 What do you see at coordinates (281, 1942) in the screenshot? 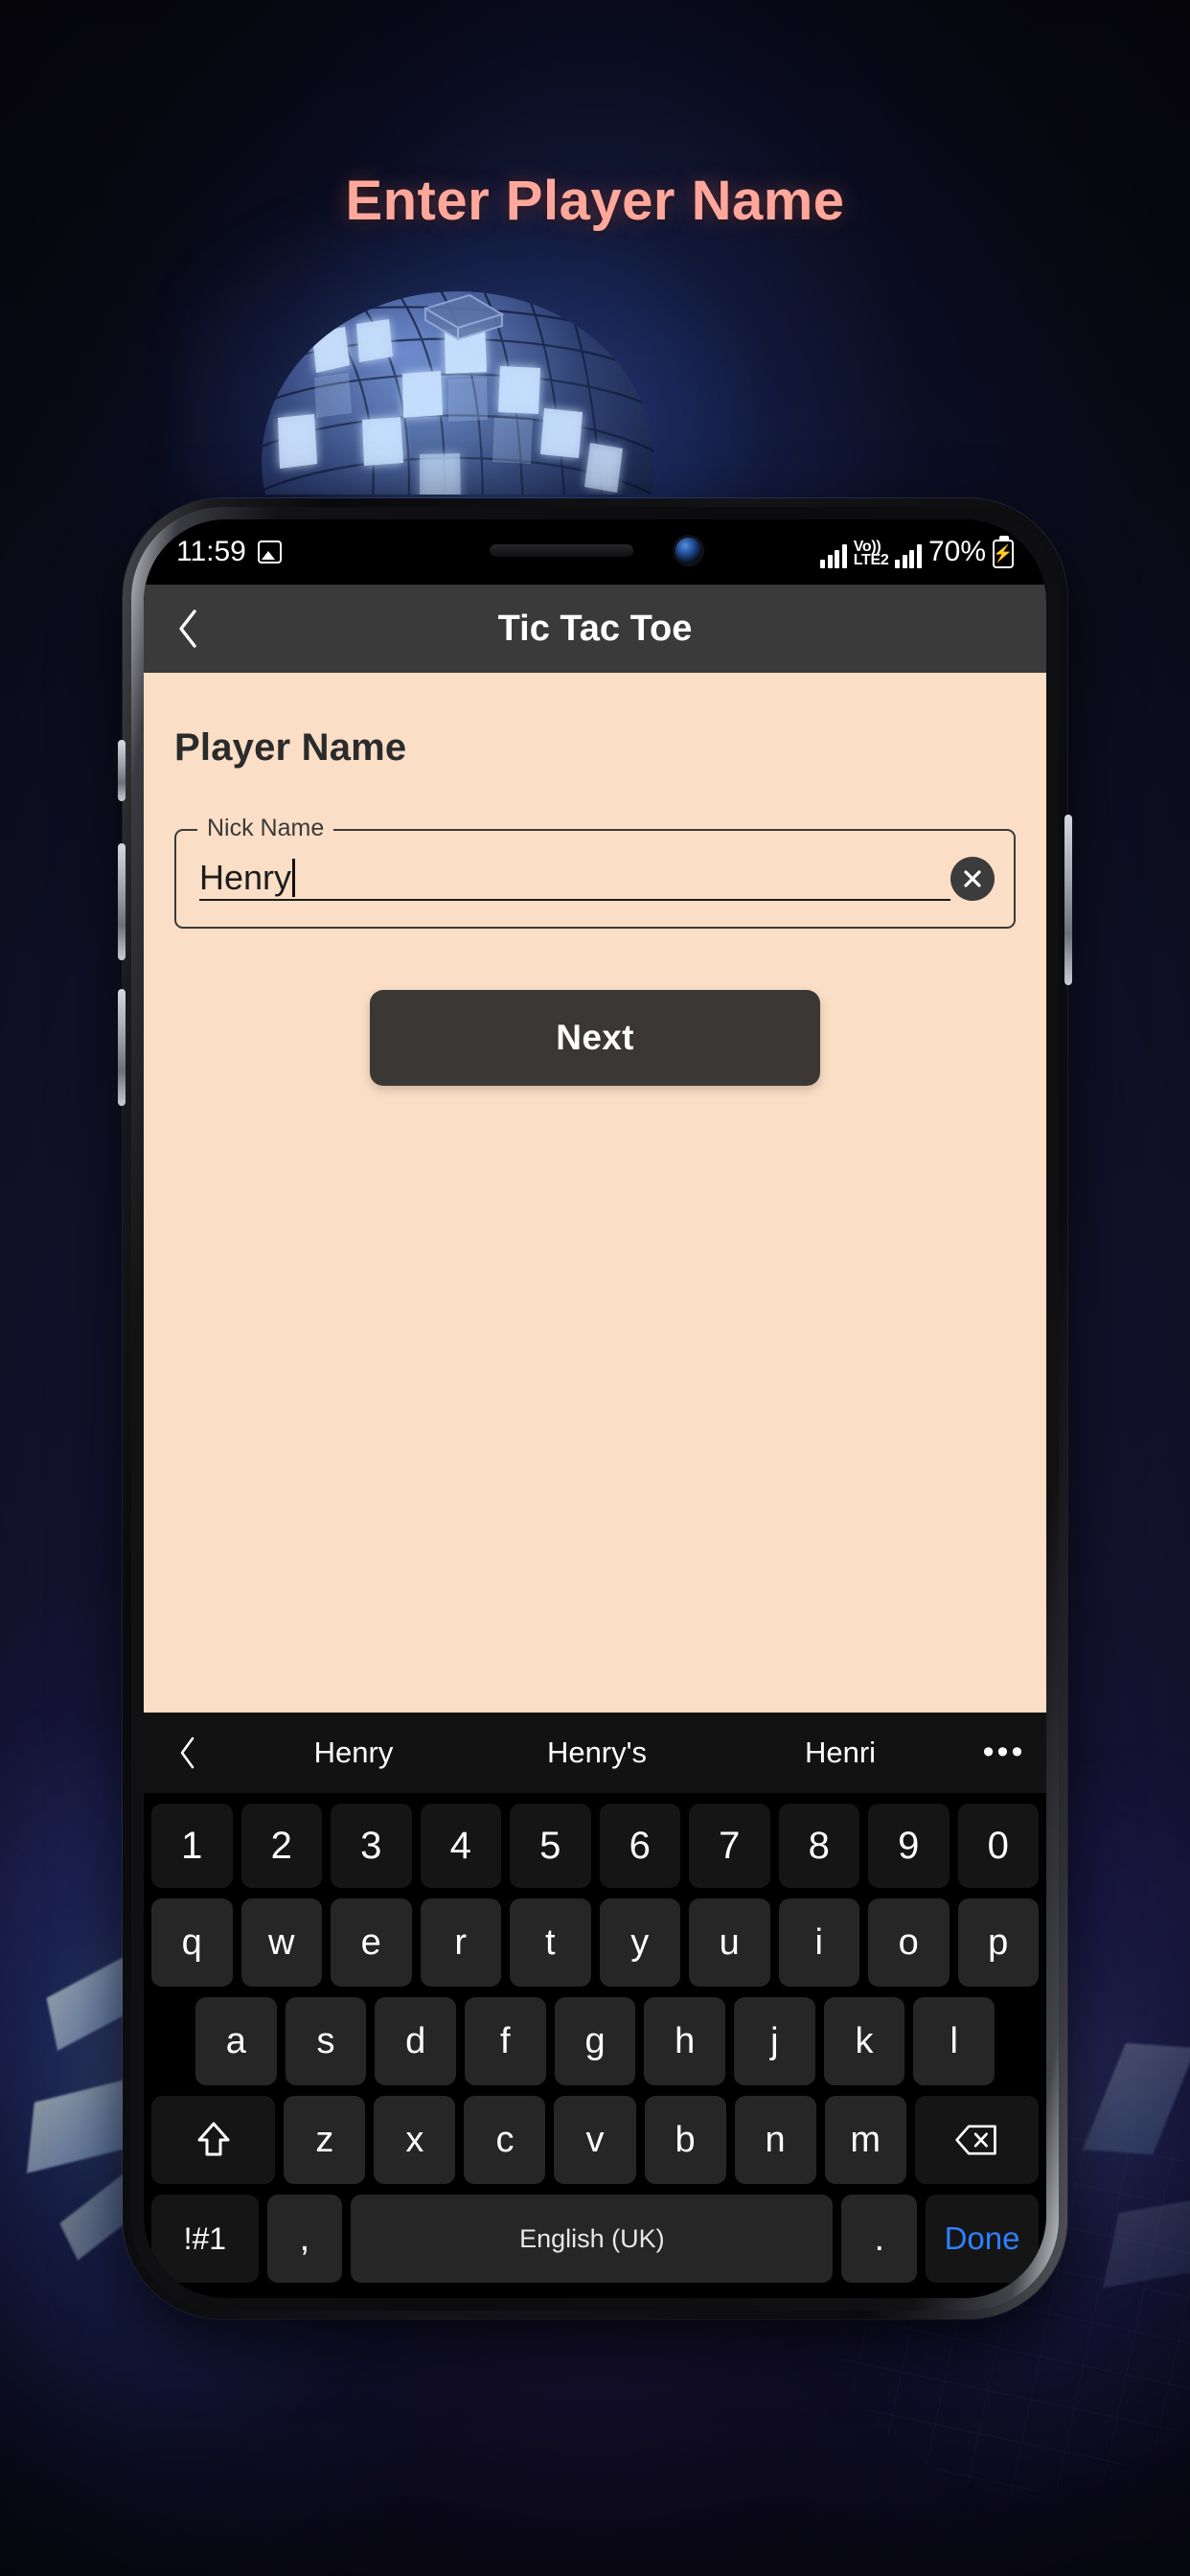
I see `key-w: w` at bounding box center [281, 1942].